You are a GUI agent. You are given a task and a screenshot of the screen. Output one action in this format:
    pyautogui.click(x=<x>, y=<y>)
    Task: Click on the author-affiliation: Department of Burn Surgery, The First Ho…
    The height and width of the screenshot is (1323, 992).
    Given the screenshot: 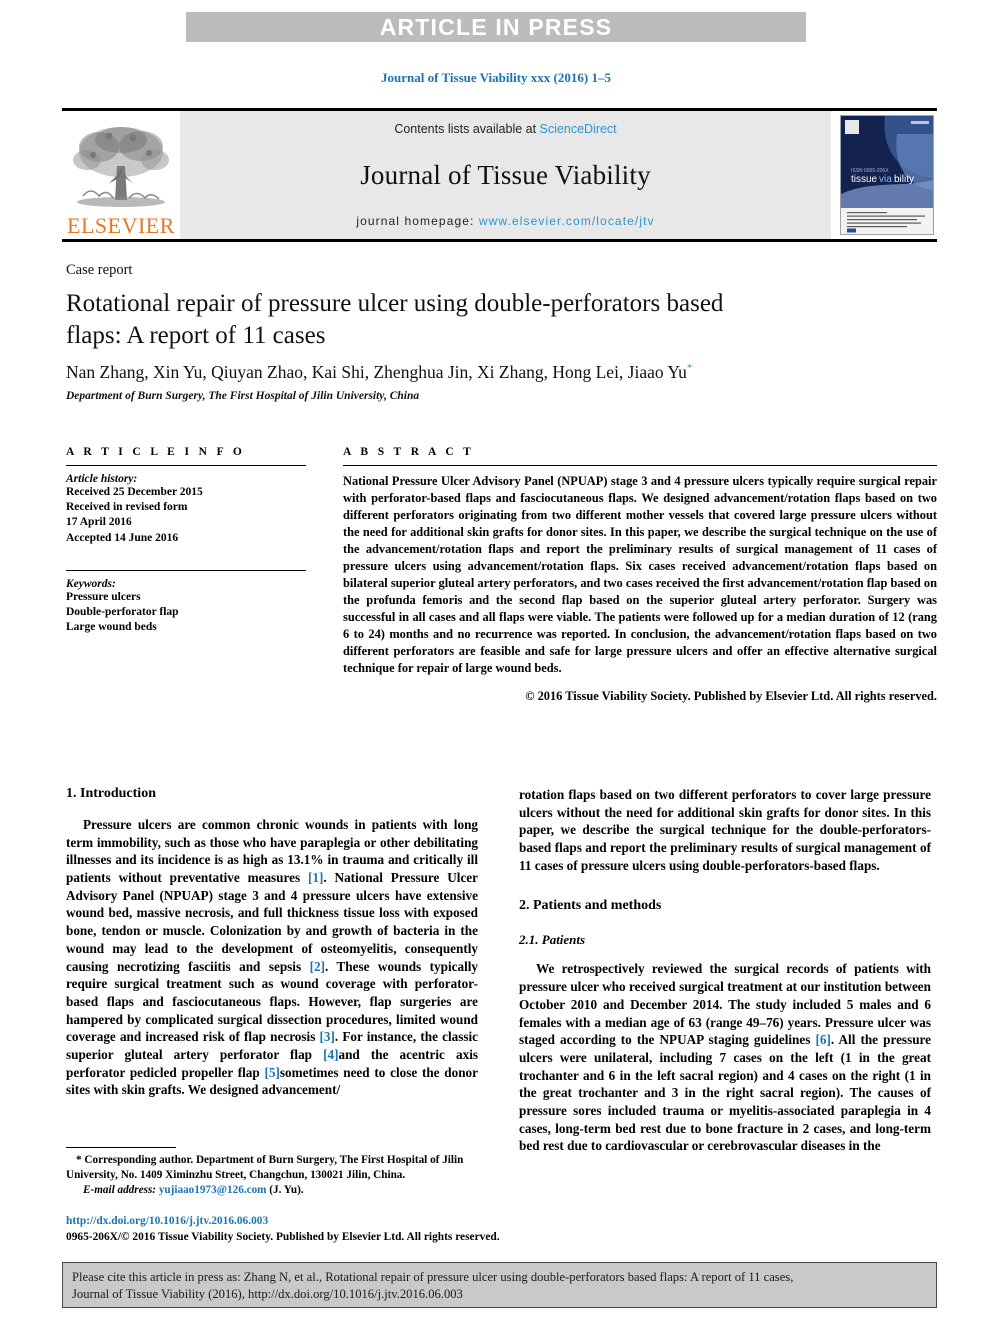 What is the action you would take?
    pyautogui.click(x=243, y=396)
    